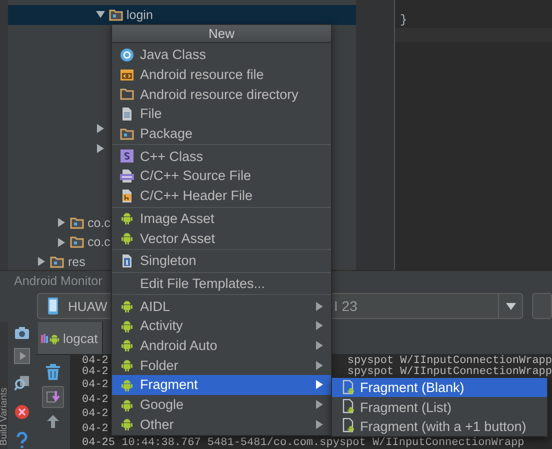 The width and height of the screenshot is (552, 449). Describe the element at coordinates (303, 443) in the screenshot. I see `log-line: 04-25 10:44:38.767 5481-5481/co.com.spyspot W/IInputConnectionWrapp` at that location.